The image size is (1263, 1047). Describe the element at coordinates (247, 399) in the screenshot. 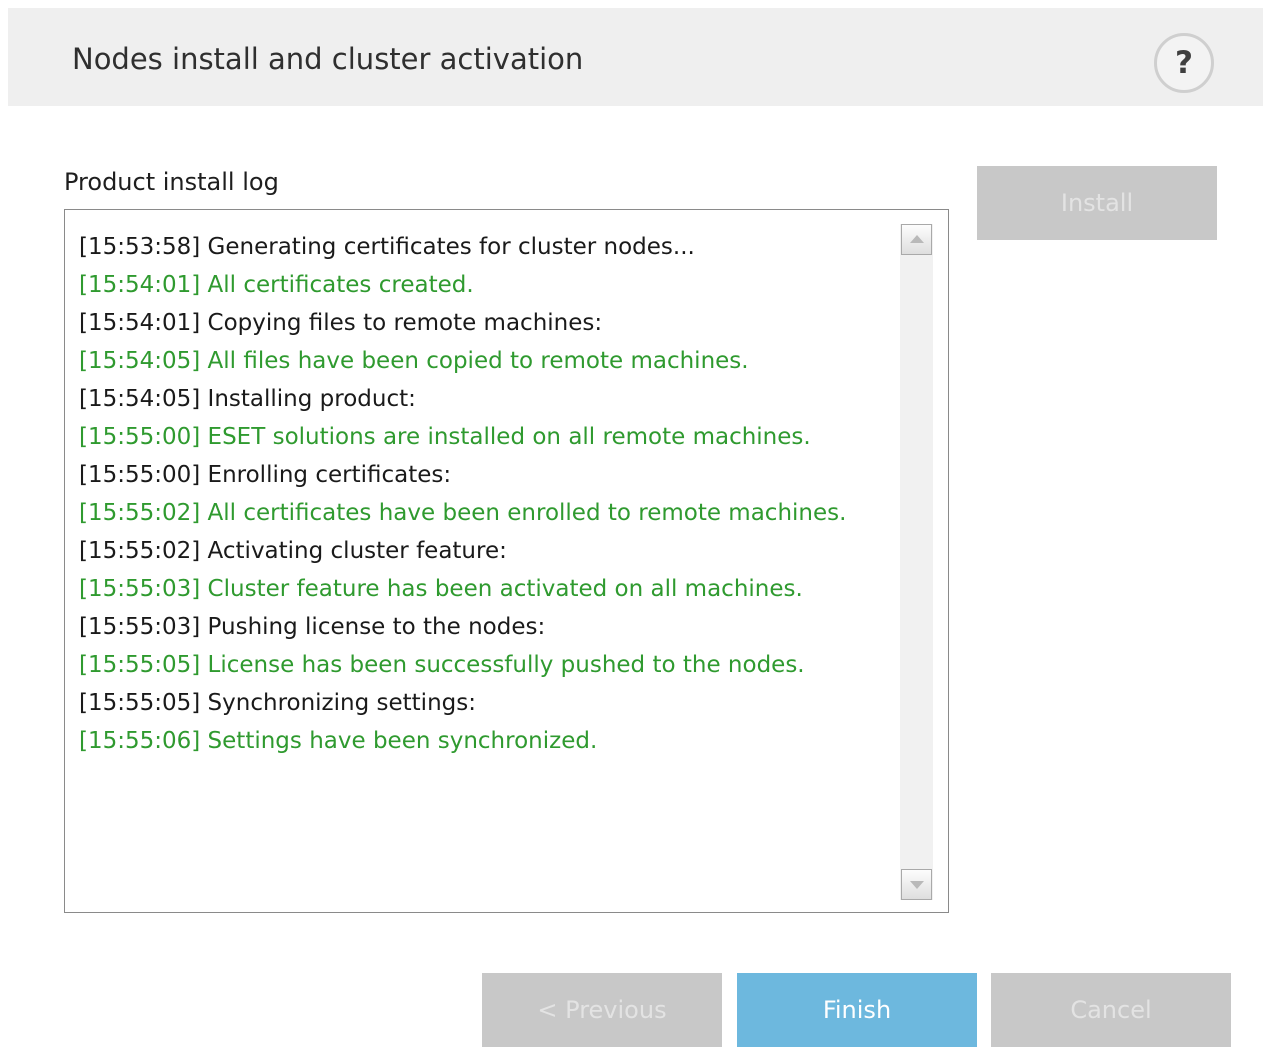

I see `log-line: [15:54:05] Installing product:` at that location.